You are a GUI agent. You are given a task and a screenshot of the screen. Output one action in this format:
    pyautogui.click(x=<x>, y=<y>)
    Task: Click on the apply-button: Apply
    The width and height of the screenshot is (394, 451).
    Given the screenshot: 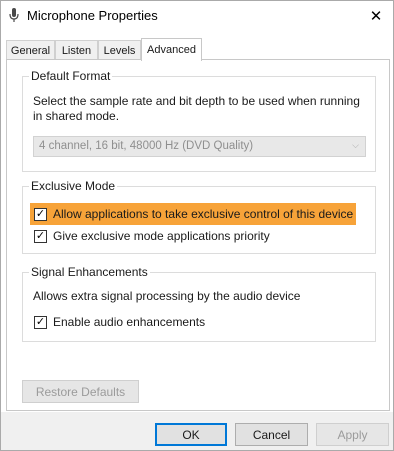 What is the action you would take?
    pyautogui.click(x=352, y=434)
    